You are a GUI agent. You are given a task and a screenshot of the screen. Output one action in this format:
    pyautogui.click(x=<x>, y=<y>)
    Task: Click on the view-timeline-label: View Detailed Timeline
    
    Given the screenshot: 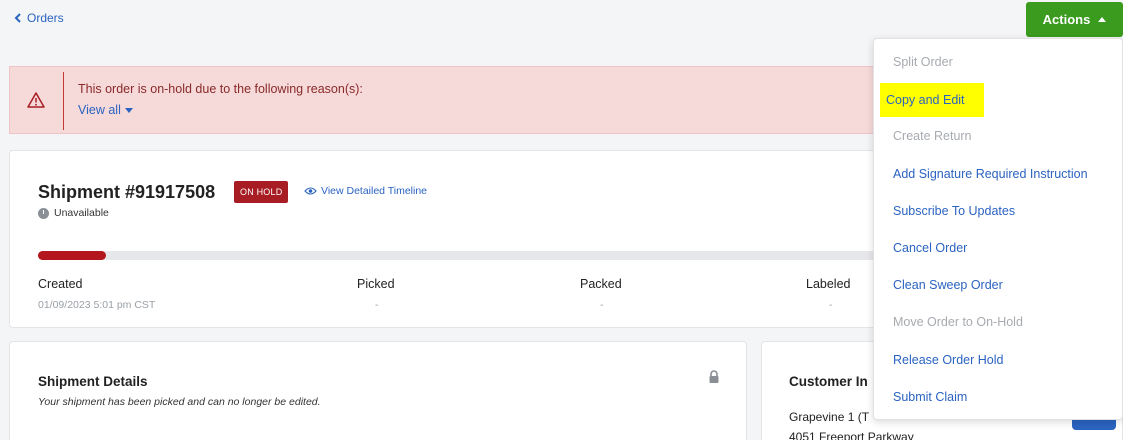 What is the action you would take?
    pyautogui.click(x=374, y=191)
    